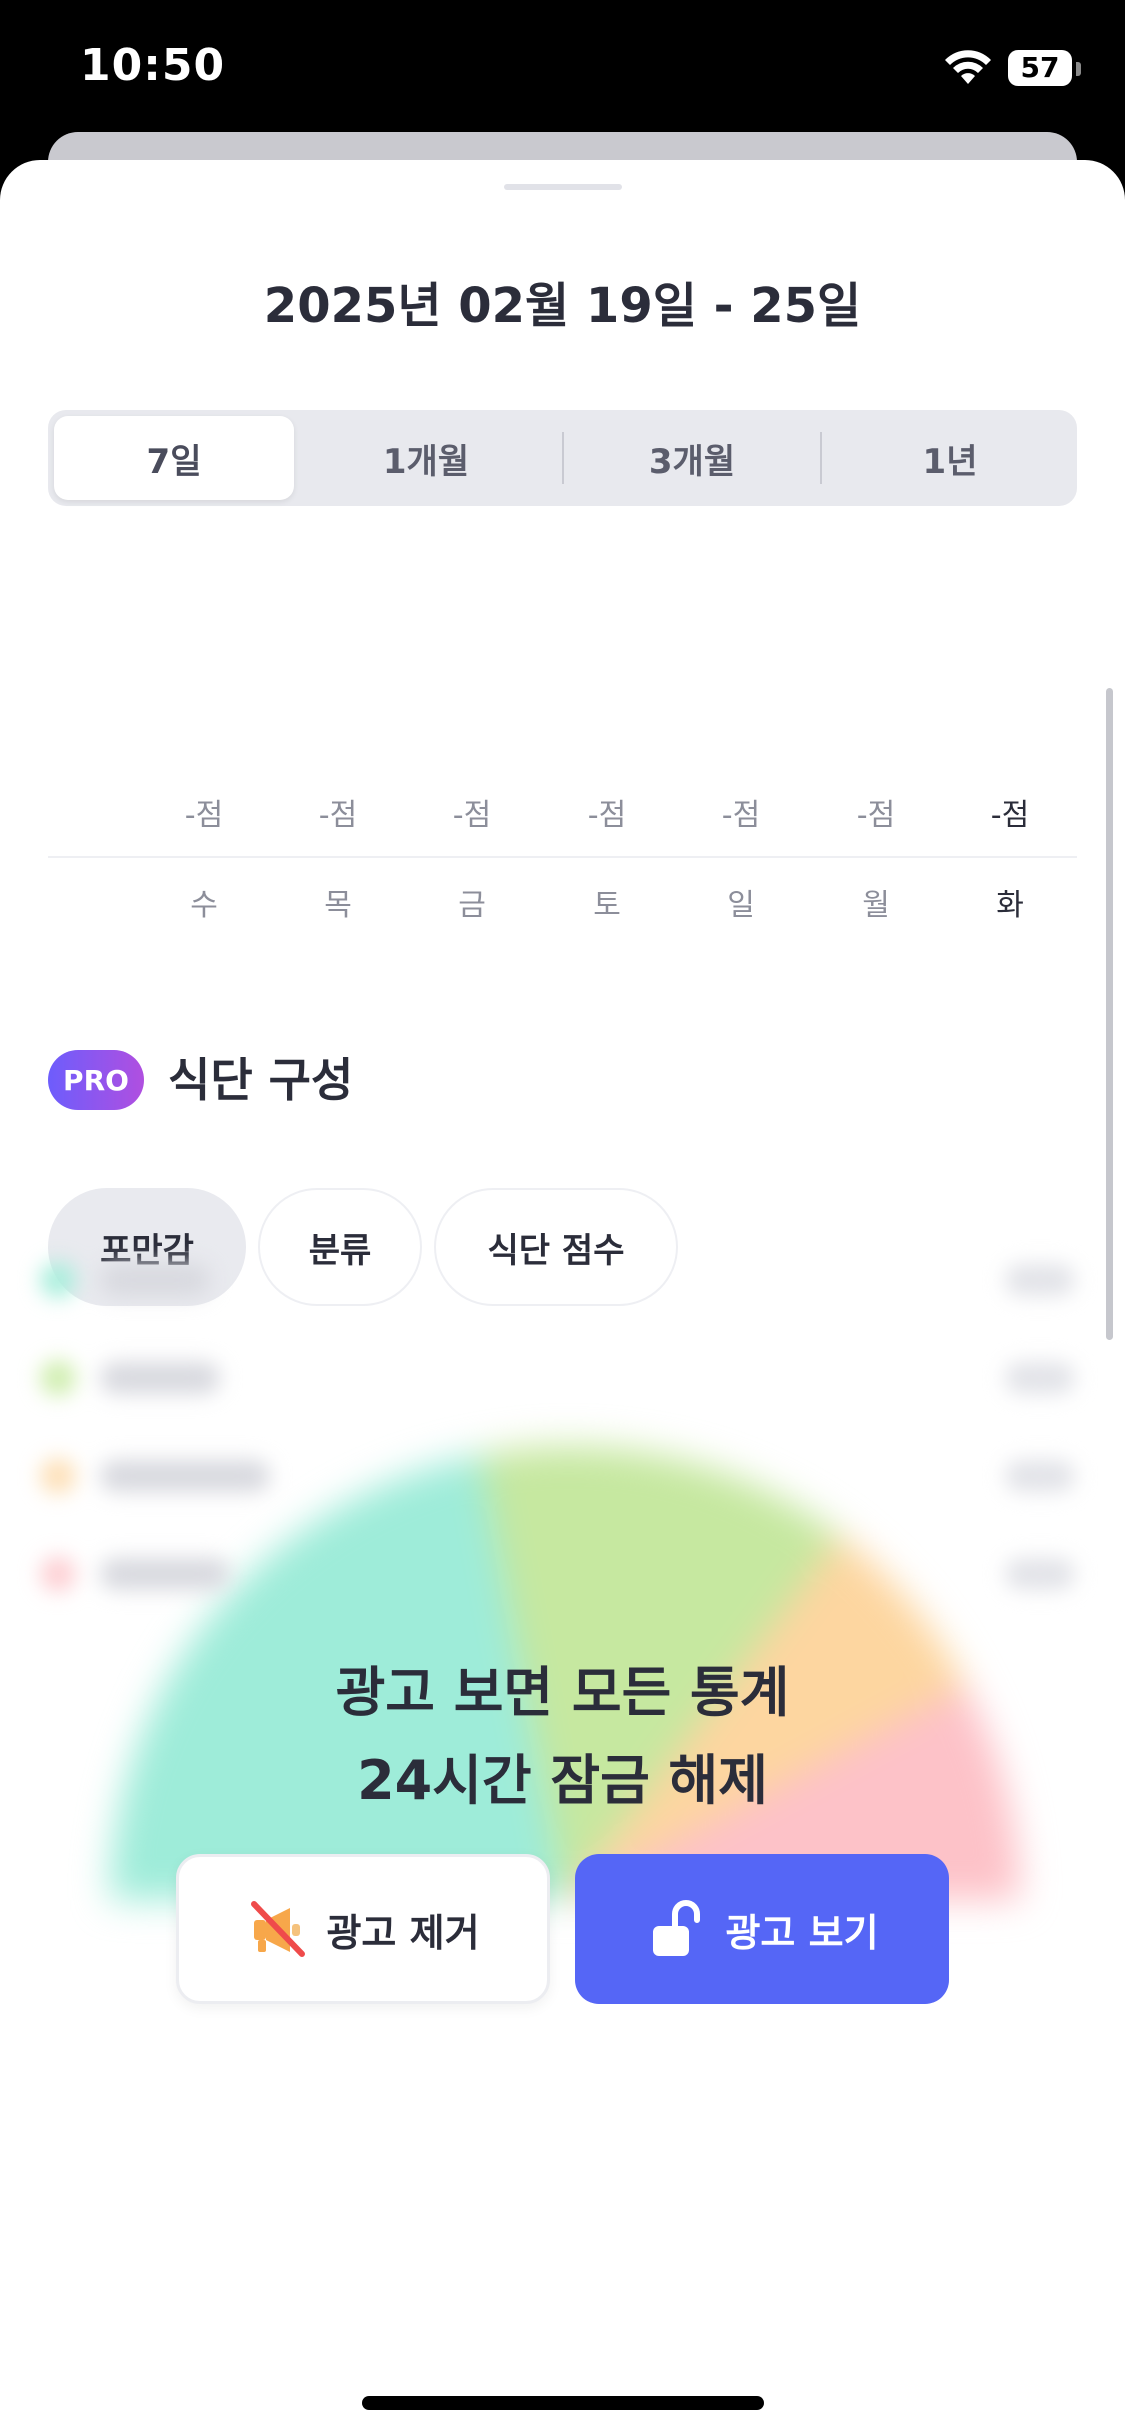 The height and width of the screenshot is (2436, 1125). I want to click on weekday-label: 목, so click(338, 905).